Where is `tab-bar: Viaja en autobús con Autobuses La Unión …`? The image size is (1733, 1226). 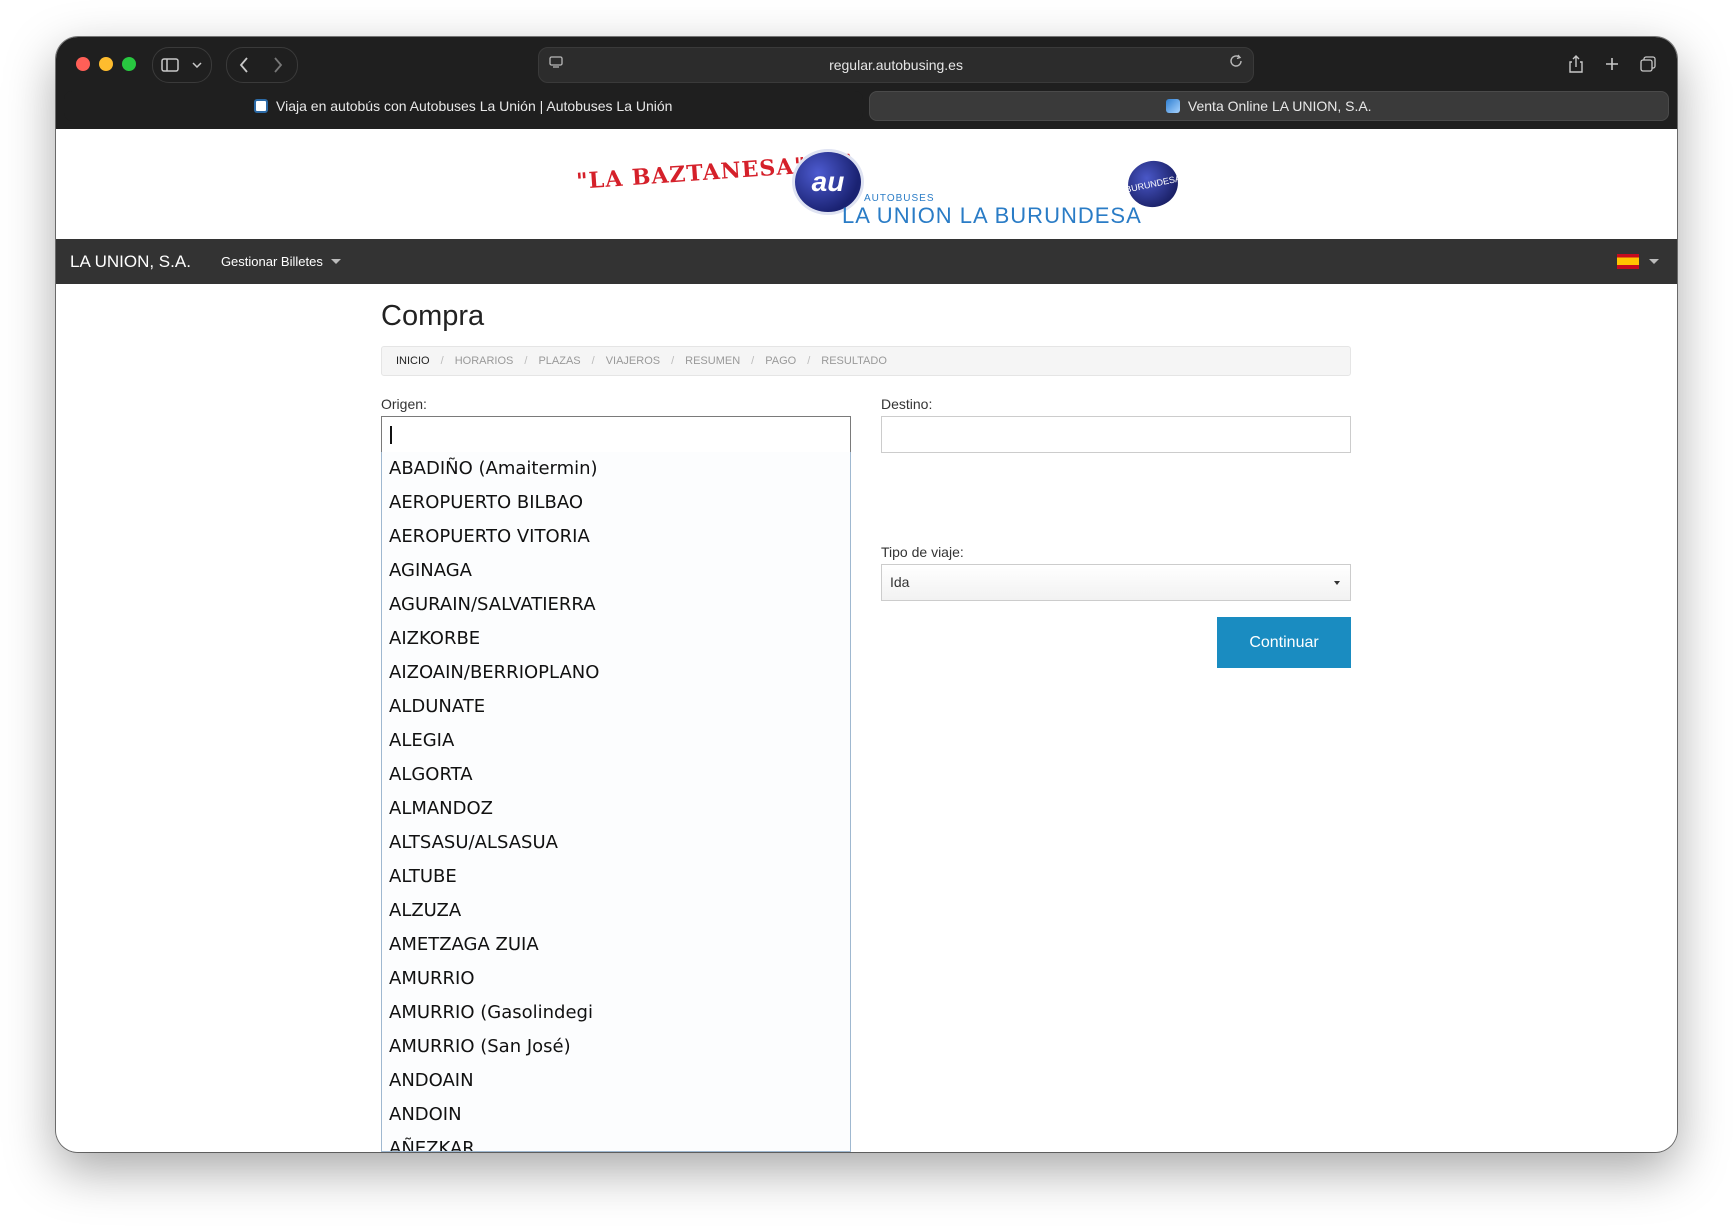 tab-bar: Viaja en autobús con Autobuses La Unión … is located at coordinates (866, 106).